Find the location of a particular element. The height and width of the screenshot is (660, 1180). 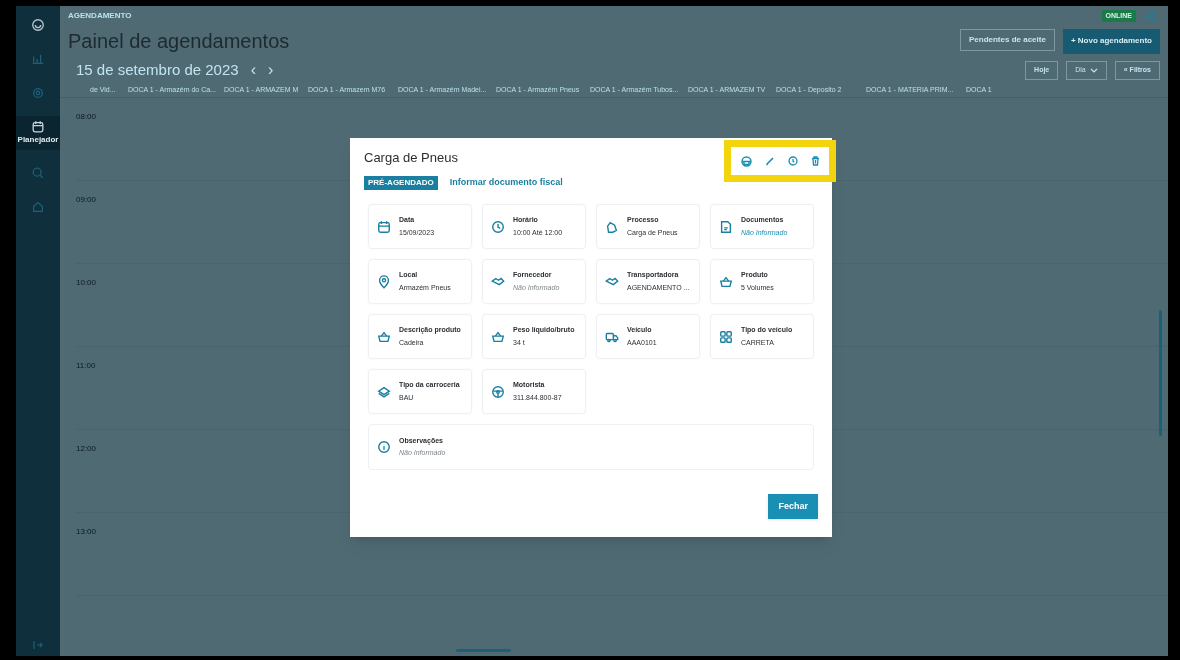

close-button: Fechar is located at coordinates (793, 506).